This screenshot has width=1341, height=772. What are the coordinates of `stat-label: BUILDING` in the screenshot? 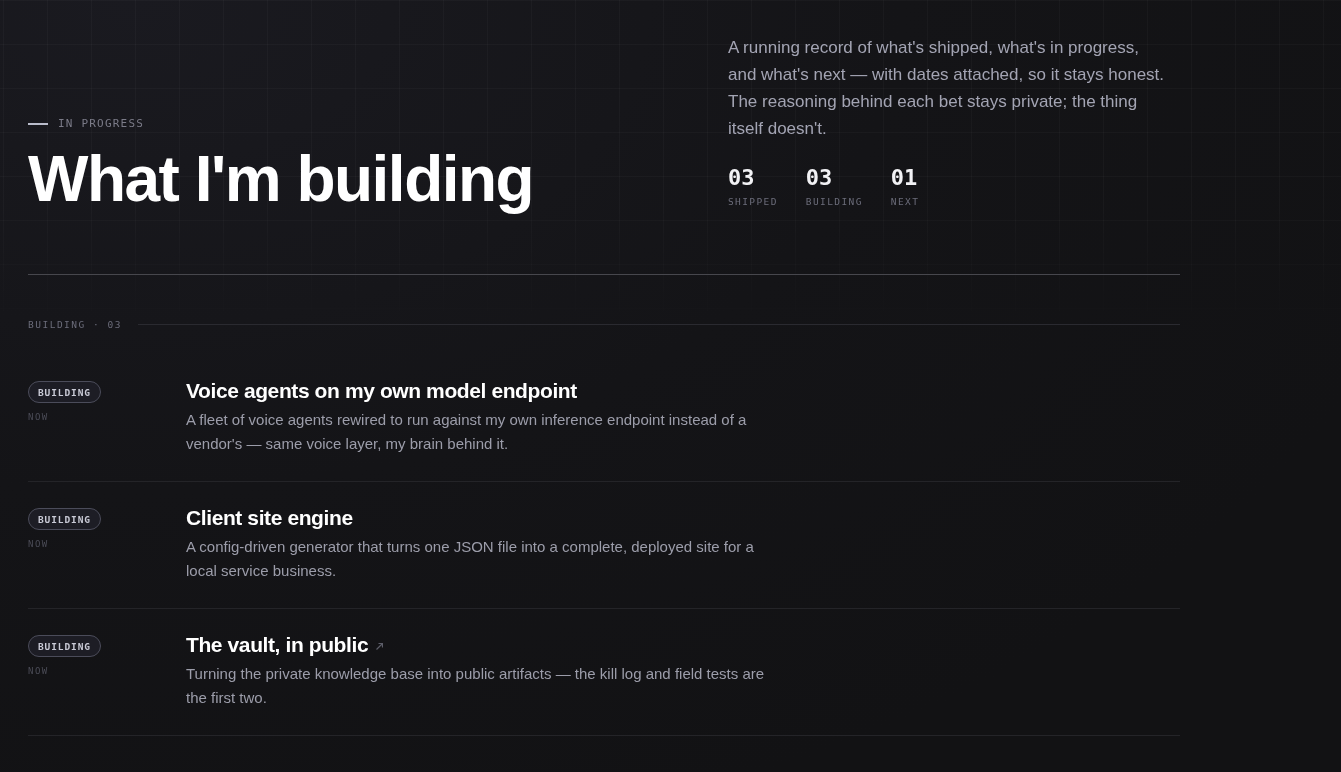 It's located at (834, 201).